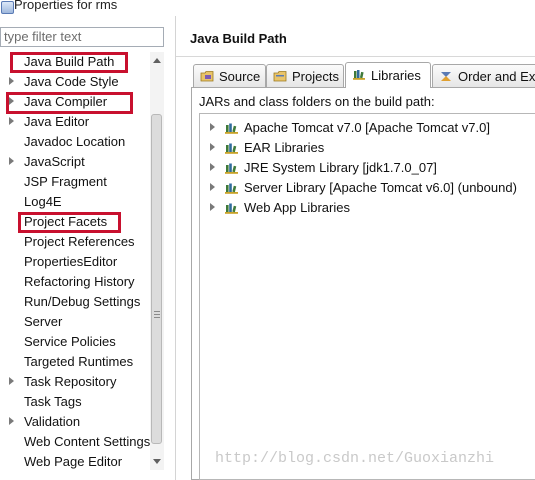  What do you see at coordinates (359, 75) in the screenshot?
I see `libraries-icon` at bounding box center [359, 75].